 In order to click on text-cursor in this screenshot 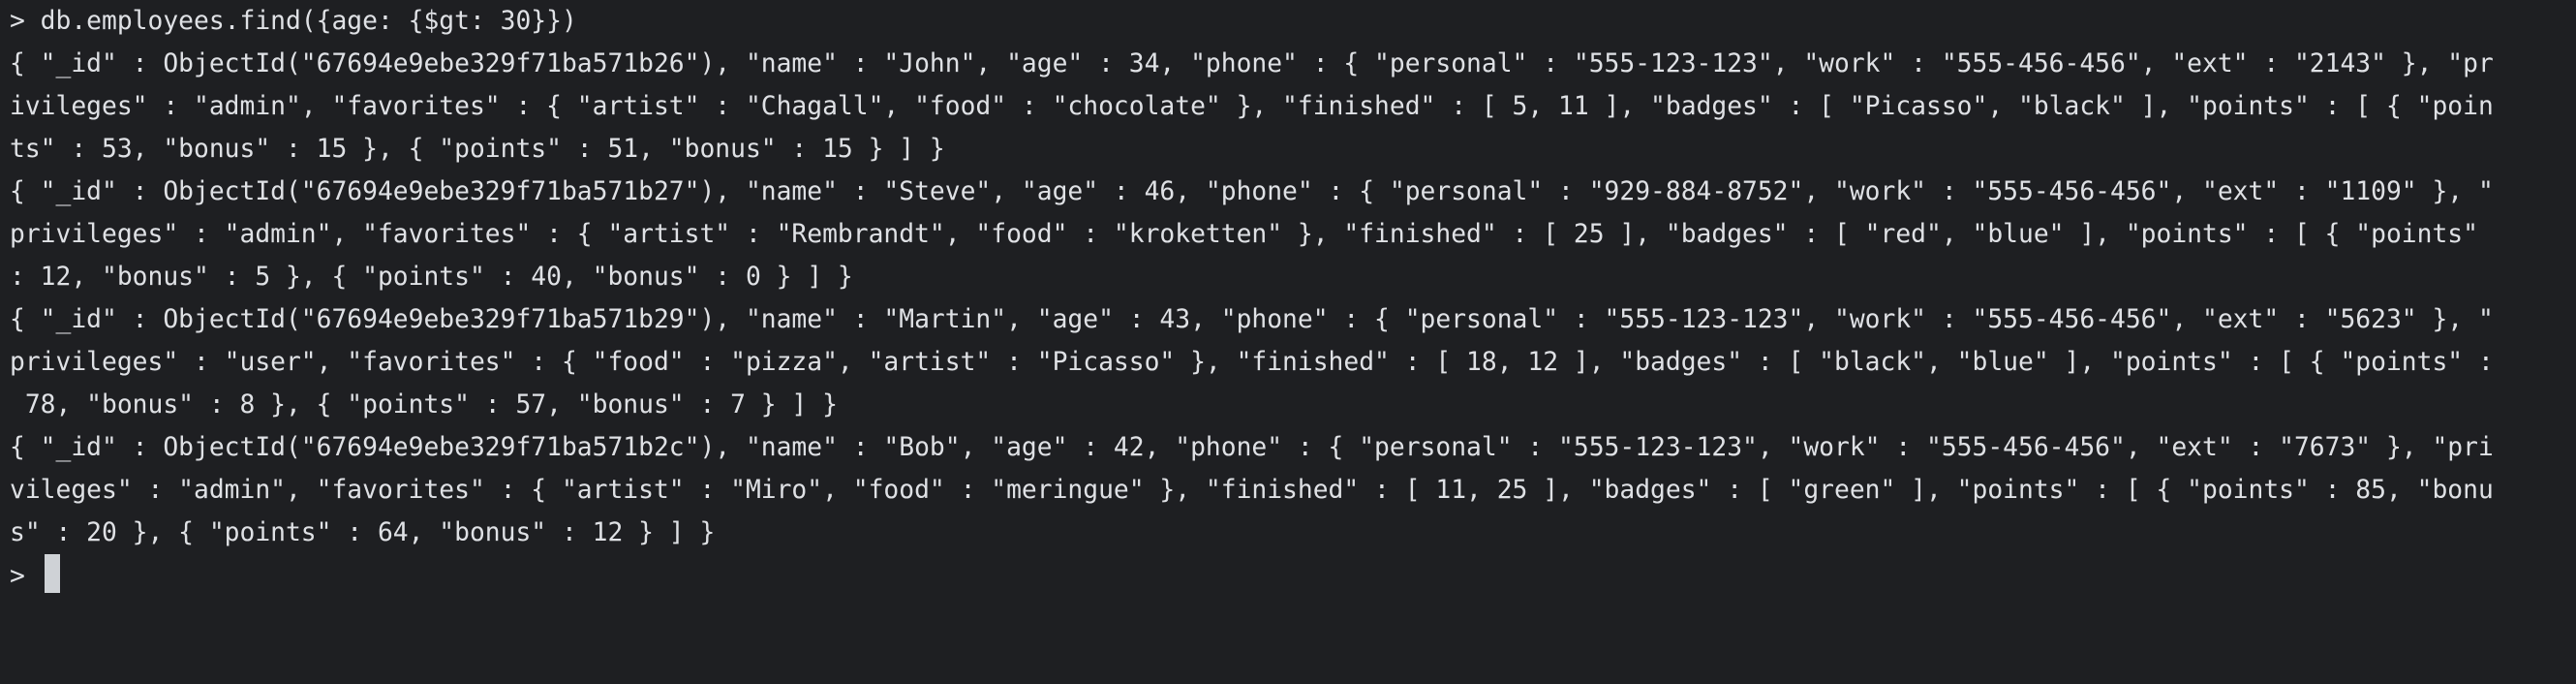, I will do `click(52, 573)`.